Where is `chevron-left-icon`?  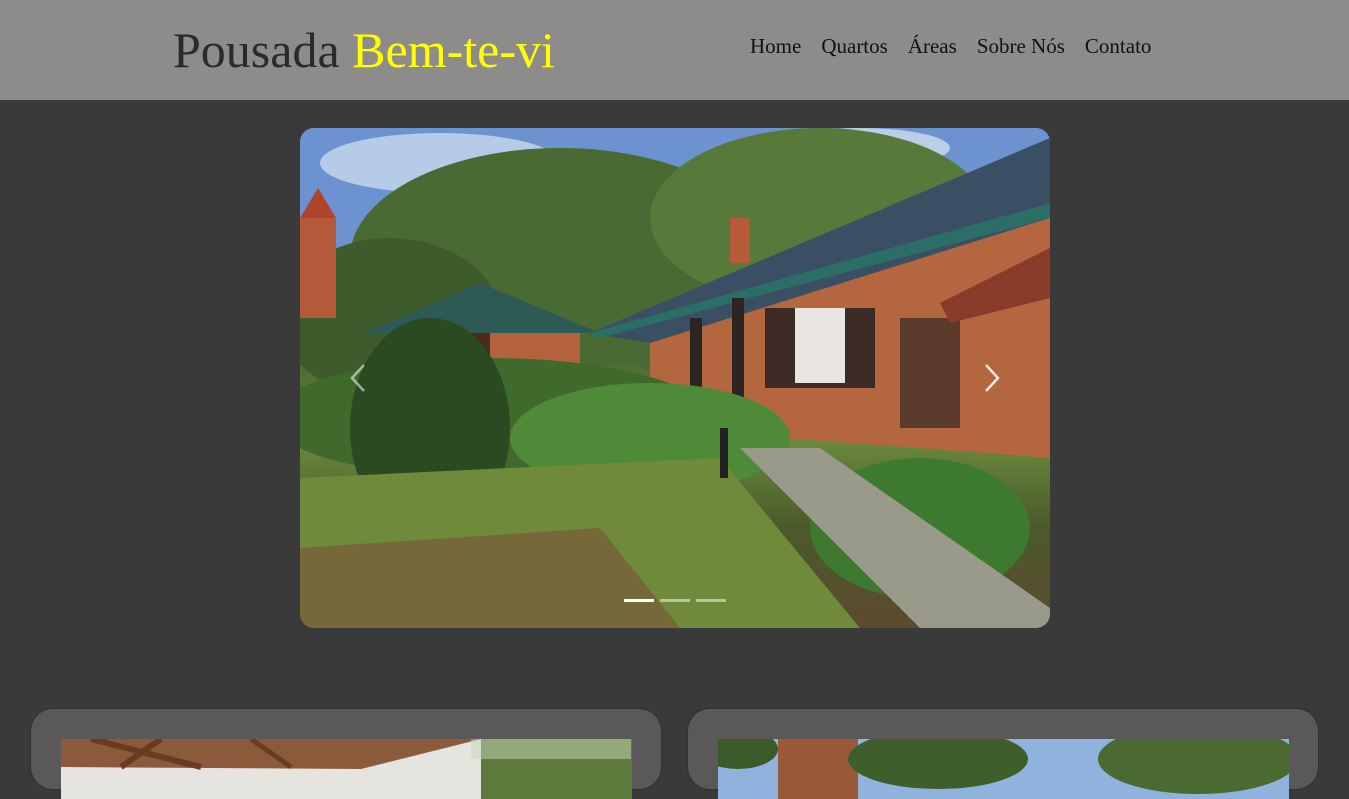
chevron-left-icon is located at coordinates (357, 378).